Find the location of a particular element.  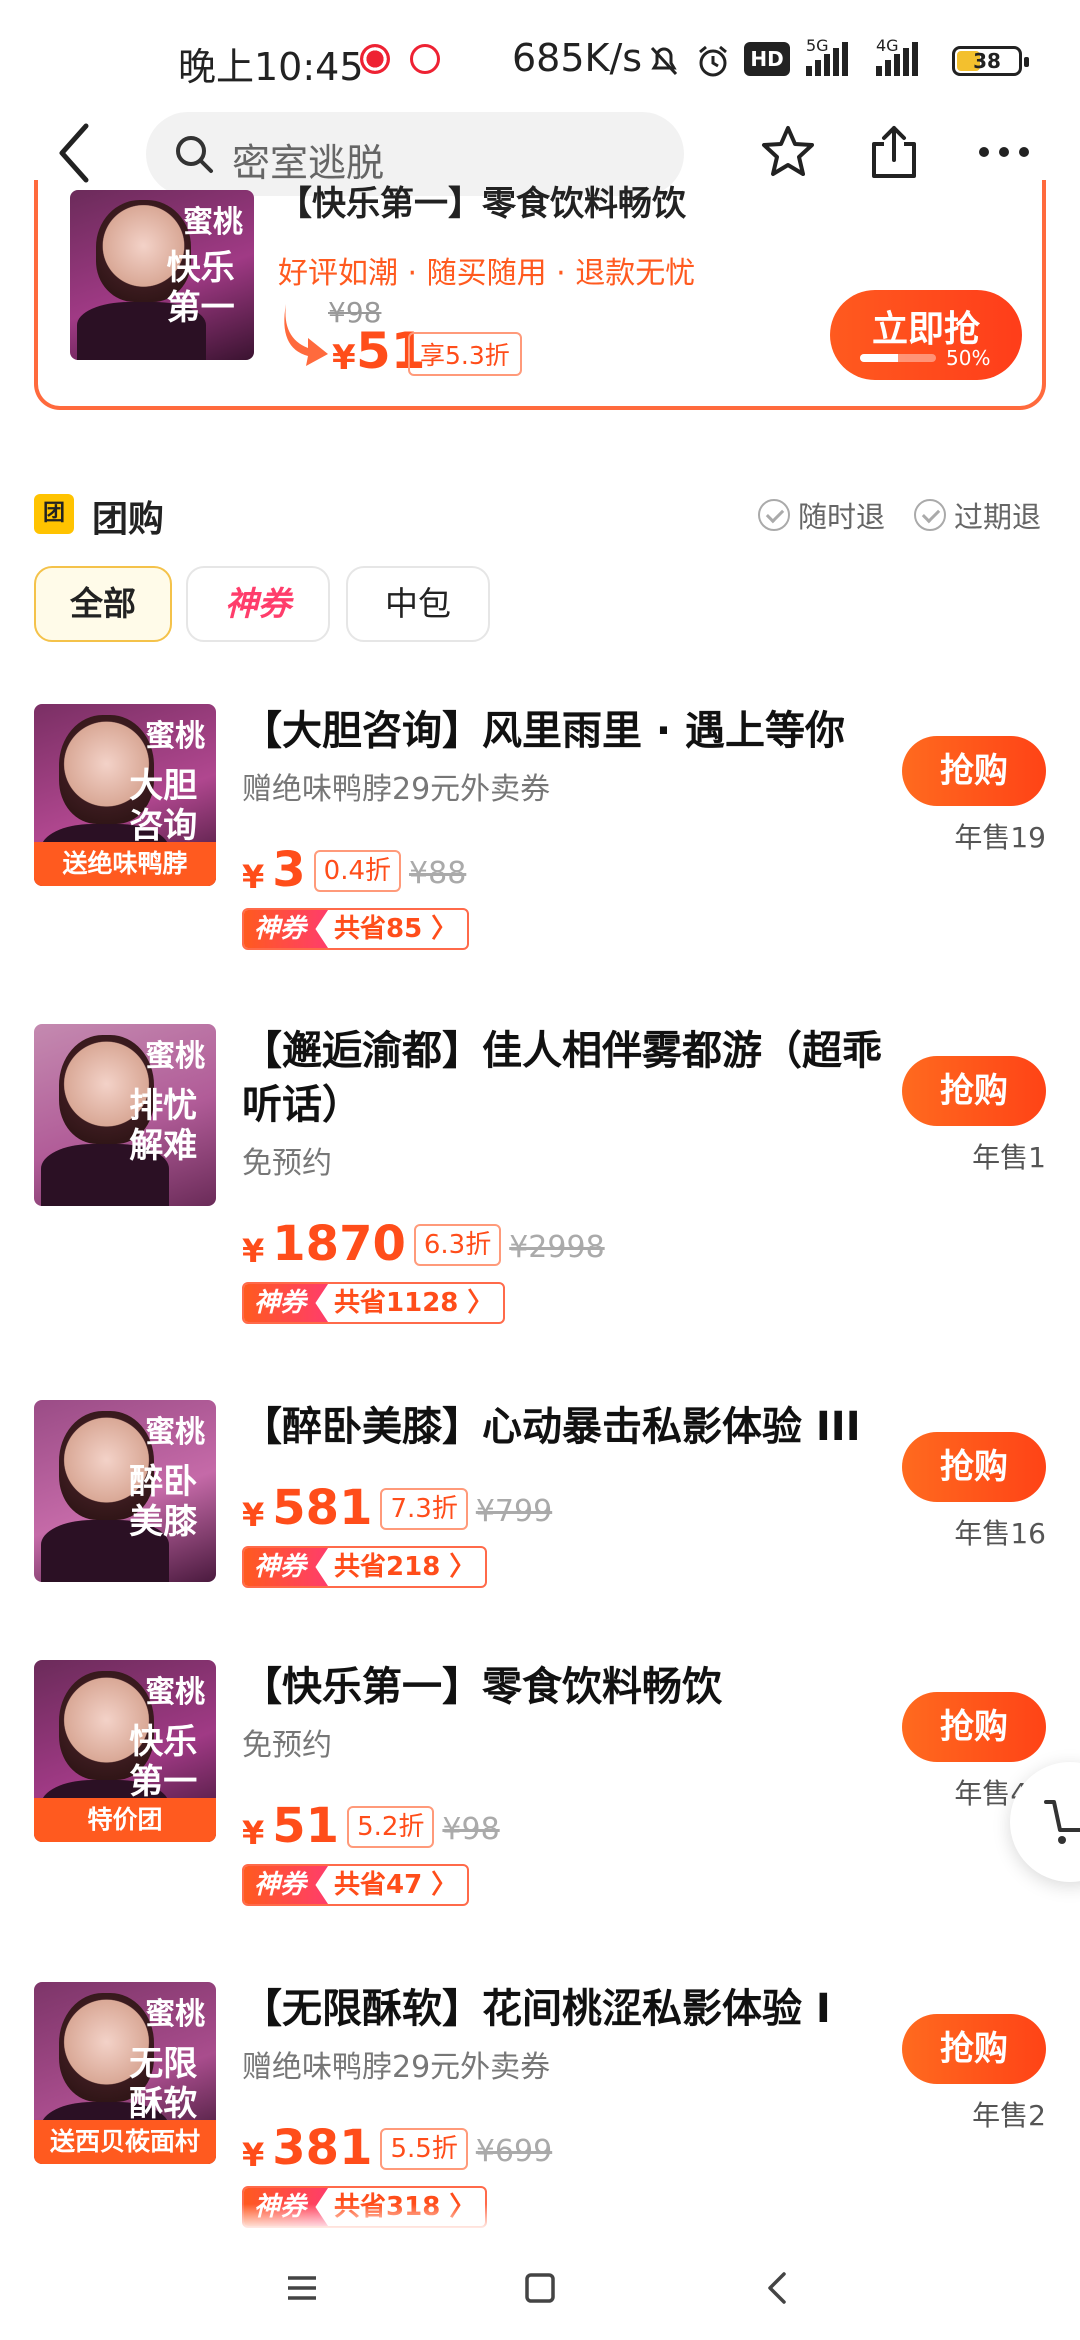

buy-now-label: 立即抢 is located at coordinates (925, 329).